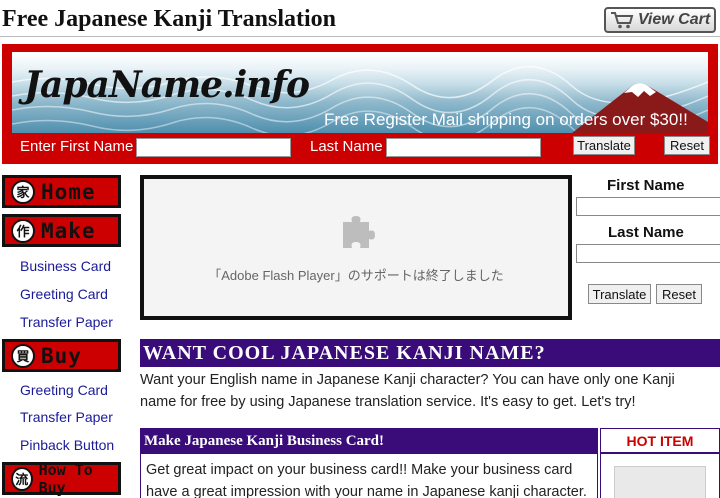 This screenshot has height=498, width=720. What do you see at coordinates (346, 146) in the screenshot?
I see `banner-last-name-label: Last Name` at bounding box center [346, 146].